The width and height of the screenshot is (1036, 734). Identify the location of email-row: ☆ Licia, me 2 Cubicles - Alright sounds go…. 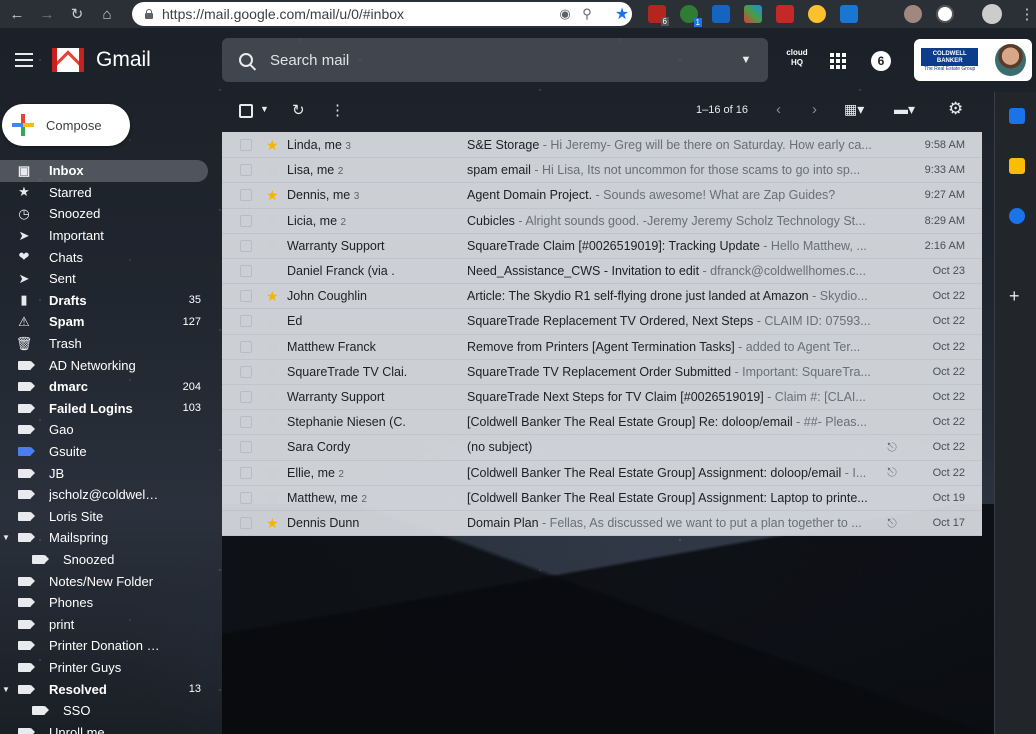
(602, 221).